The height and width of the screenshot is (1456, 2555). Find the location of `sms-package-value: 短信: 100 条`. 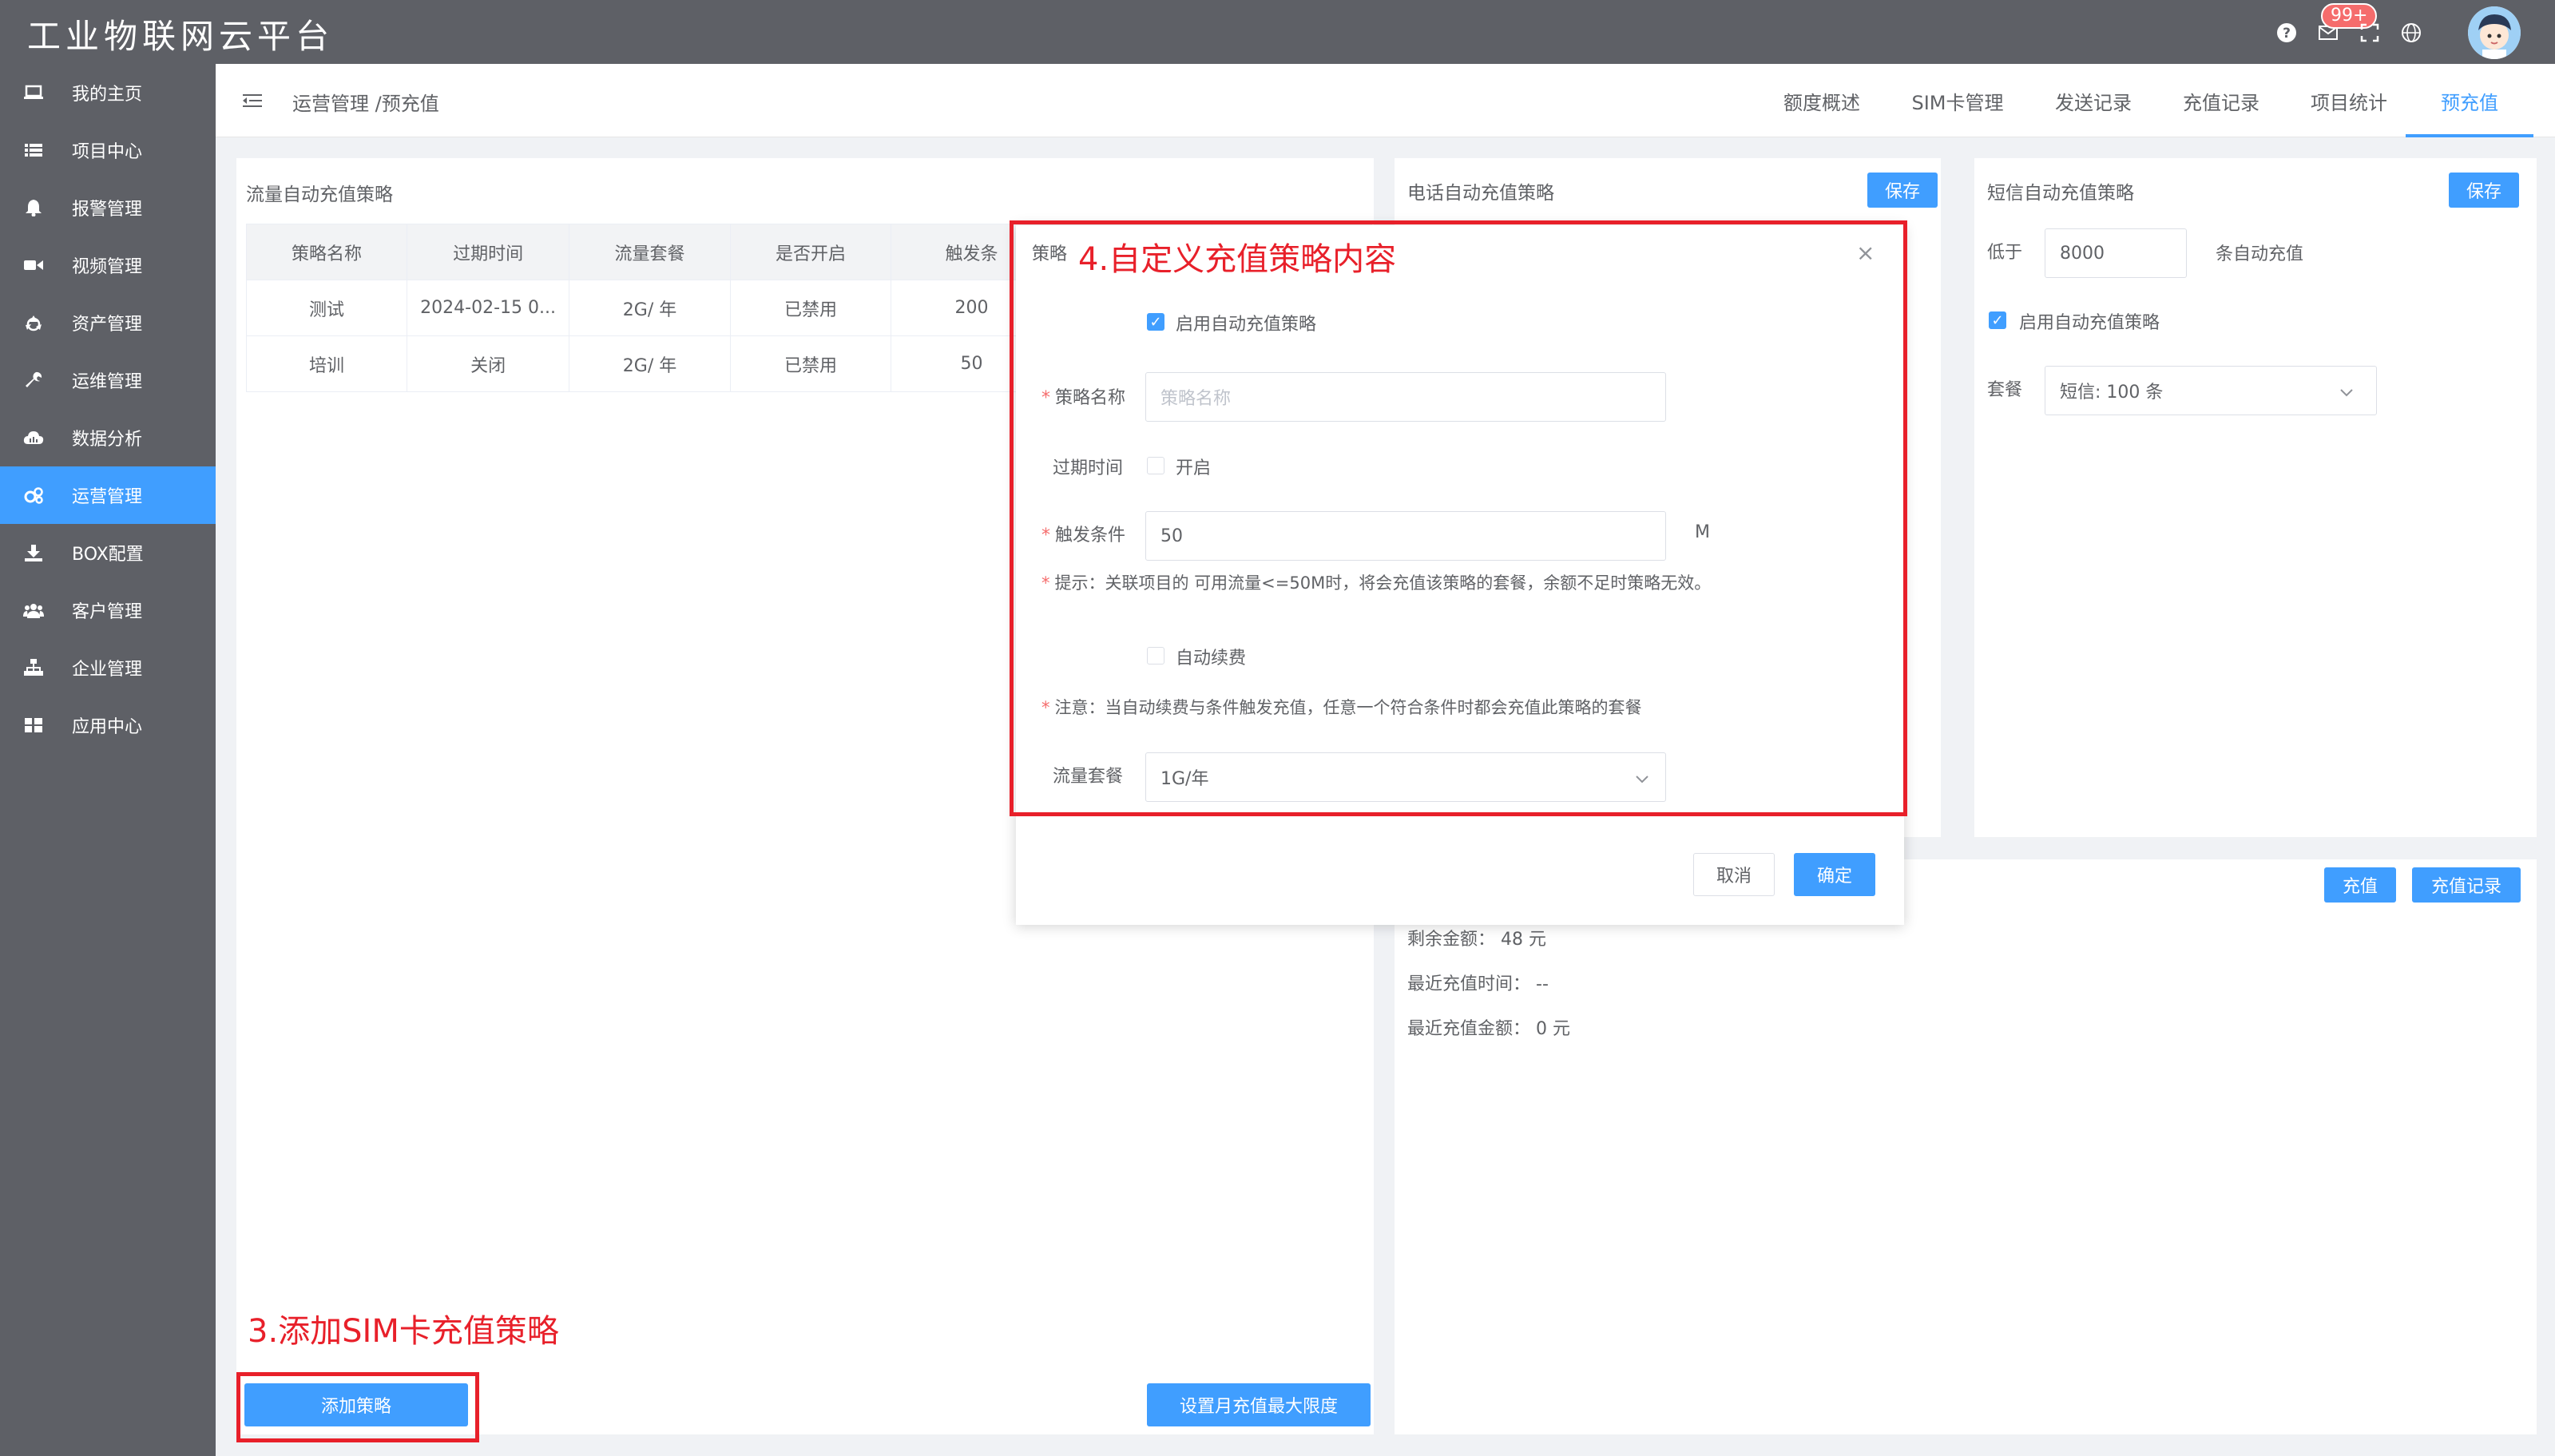

sms-package-value: 短信: 100 条 is located at coordinates (2112, 393).